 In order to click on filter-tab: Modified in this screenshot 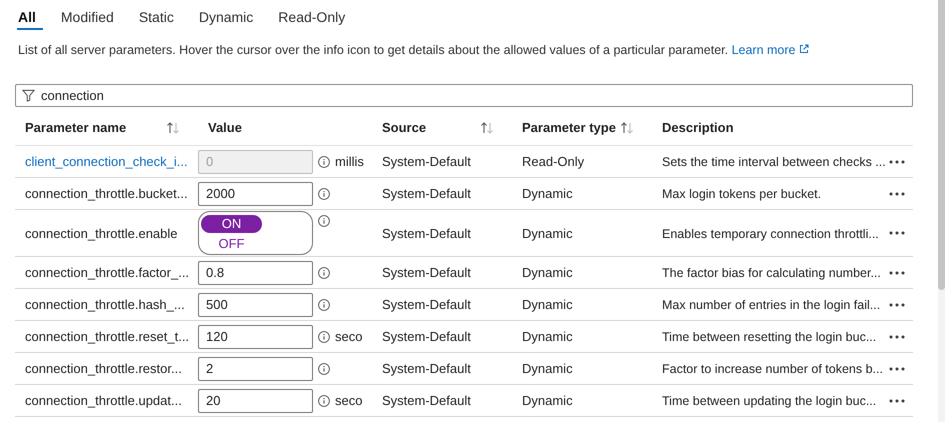, I will do `click(90, 15)`.